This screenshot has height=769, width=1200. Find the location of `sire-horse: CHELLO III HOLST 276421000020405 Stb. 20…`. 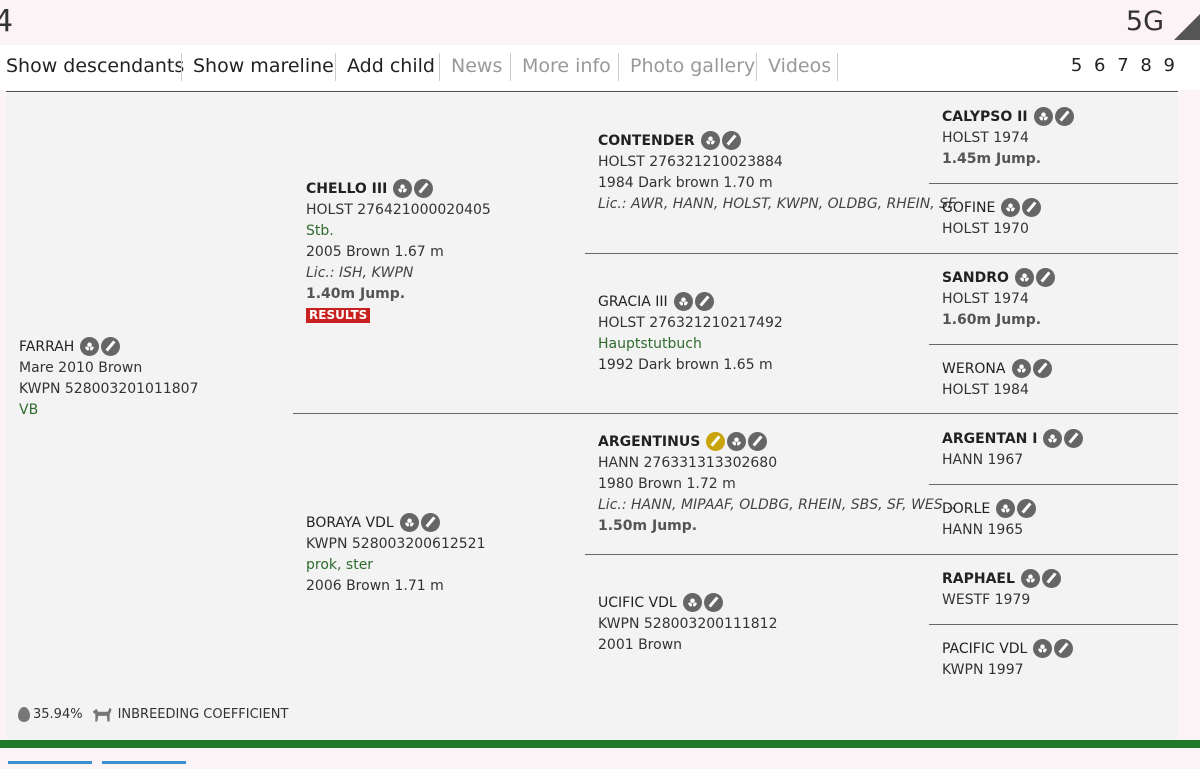

sire-horse: CHELLO III HOLST 276421000020405 Stb. 20… is located at coordinates (398, 252).